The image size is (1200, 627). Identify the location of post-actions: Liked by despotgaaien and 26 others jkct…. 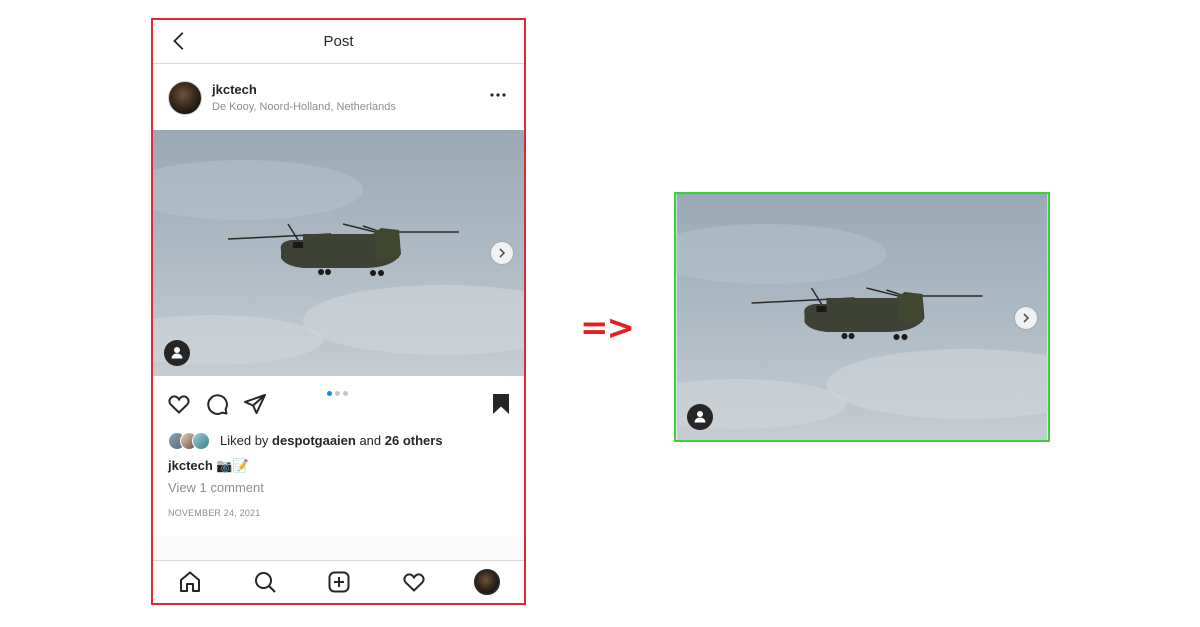
(338, 456).